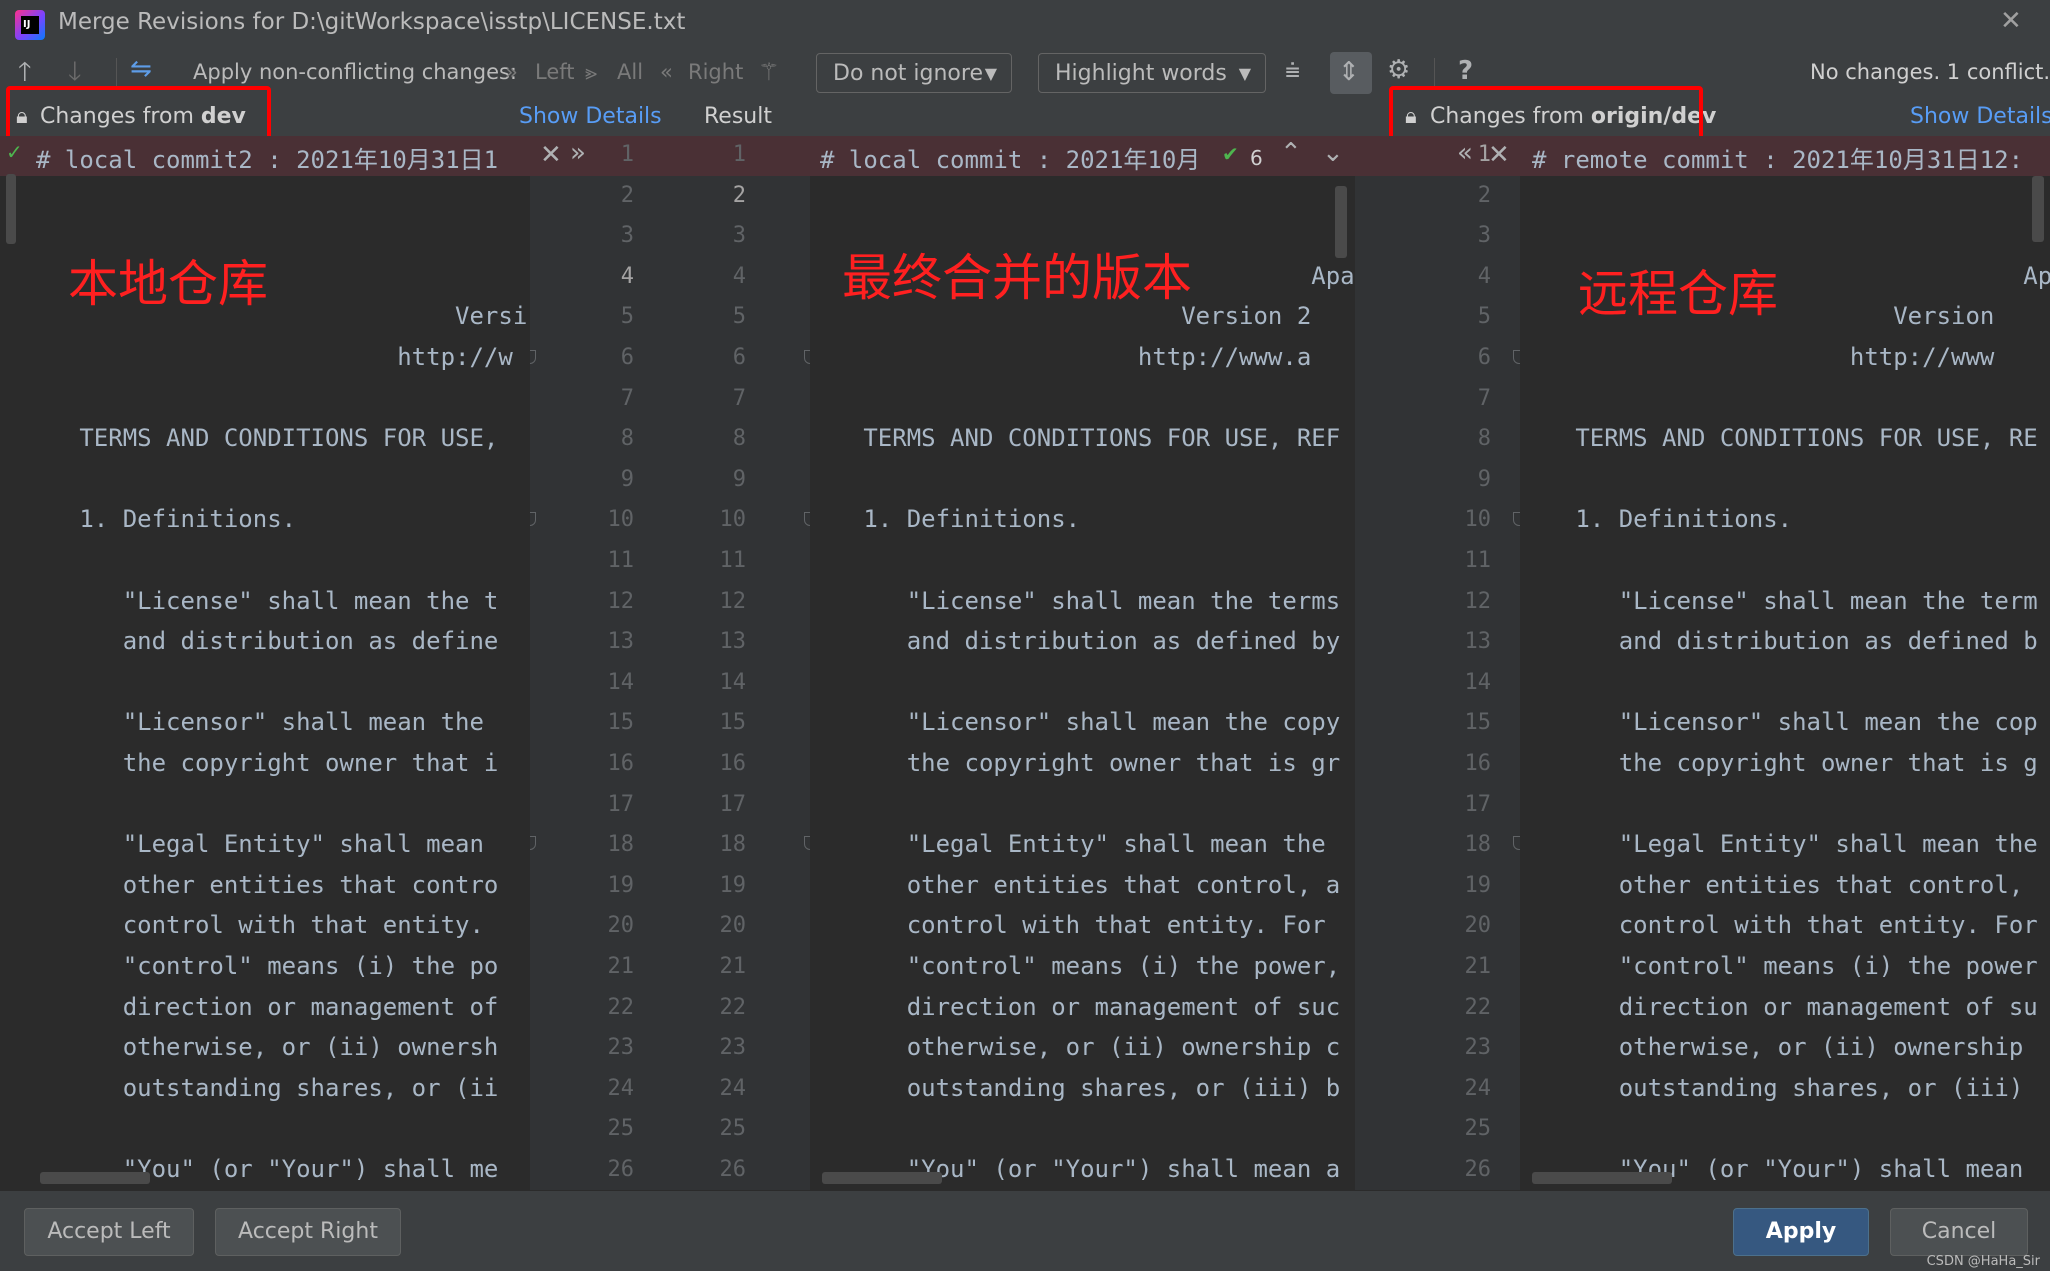  What do you see at coordinates (75, 72) in the screenshot?
I see `next-difference-icon: 🡓` at bounding box center [75, 72].